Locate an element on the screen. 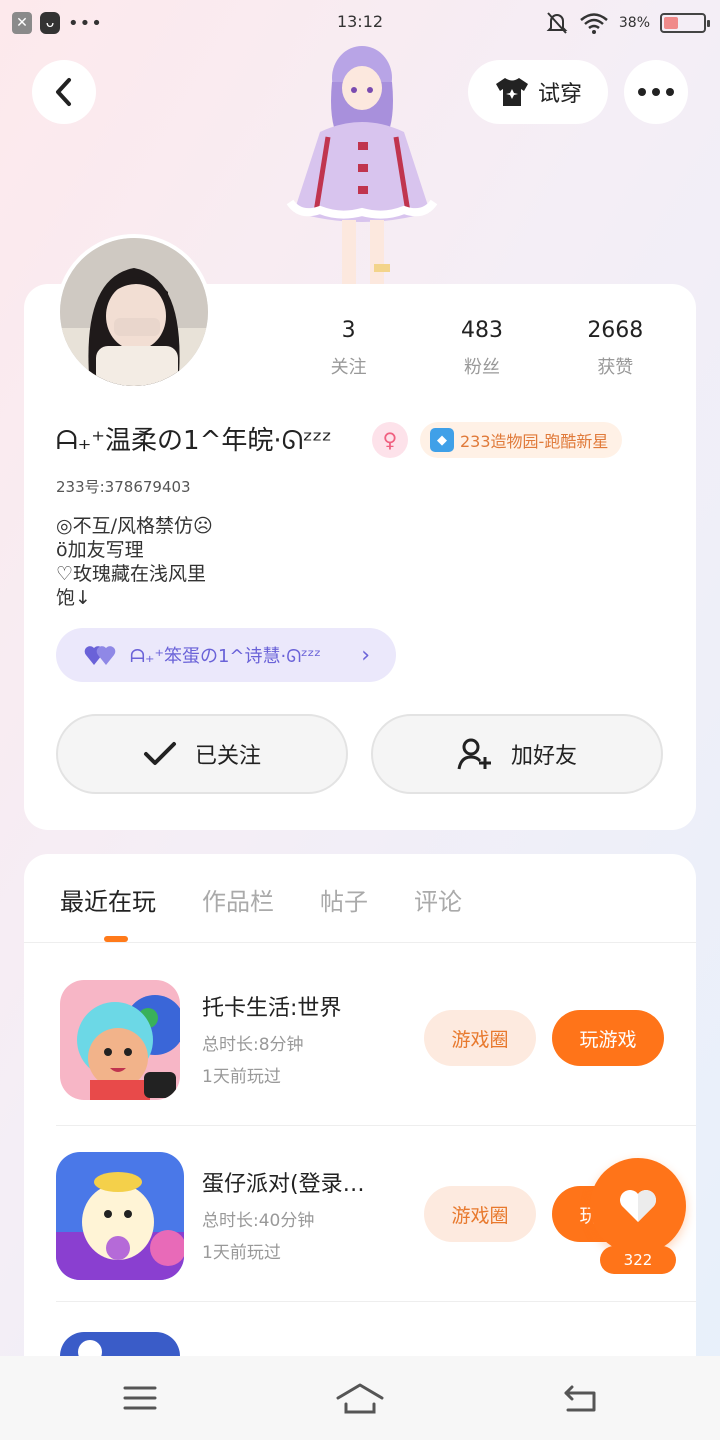 The width and height of the screenshot is (720, 1440). home-icon is located at coordinates (360, 1398).